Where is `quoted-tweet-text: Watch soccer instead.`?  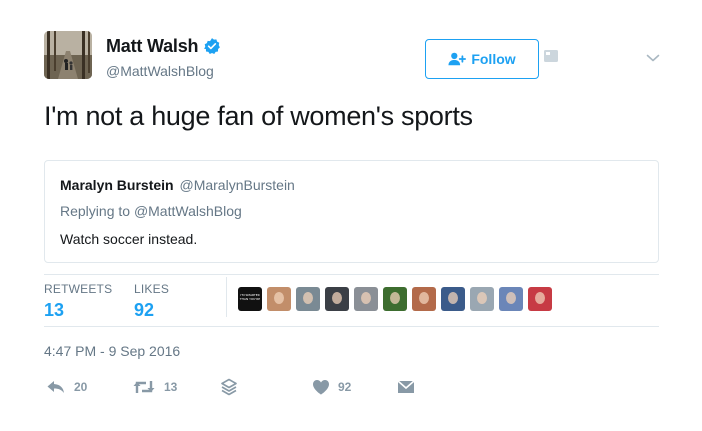
quoted-tweet-text: Watch soccer instead. is located at coordinates (129, 239).